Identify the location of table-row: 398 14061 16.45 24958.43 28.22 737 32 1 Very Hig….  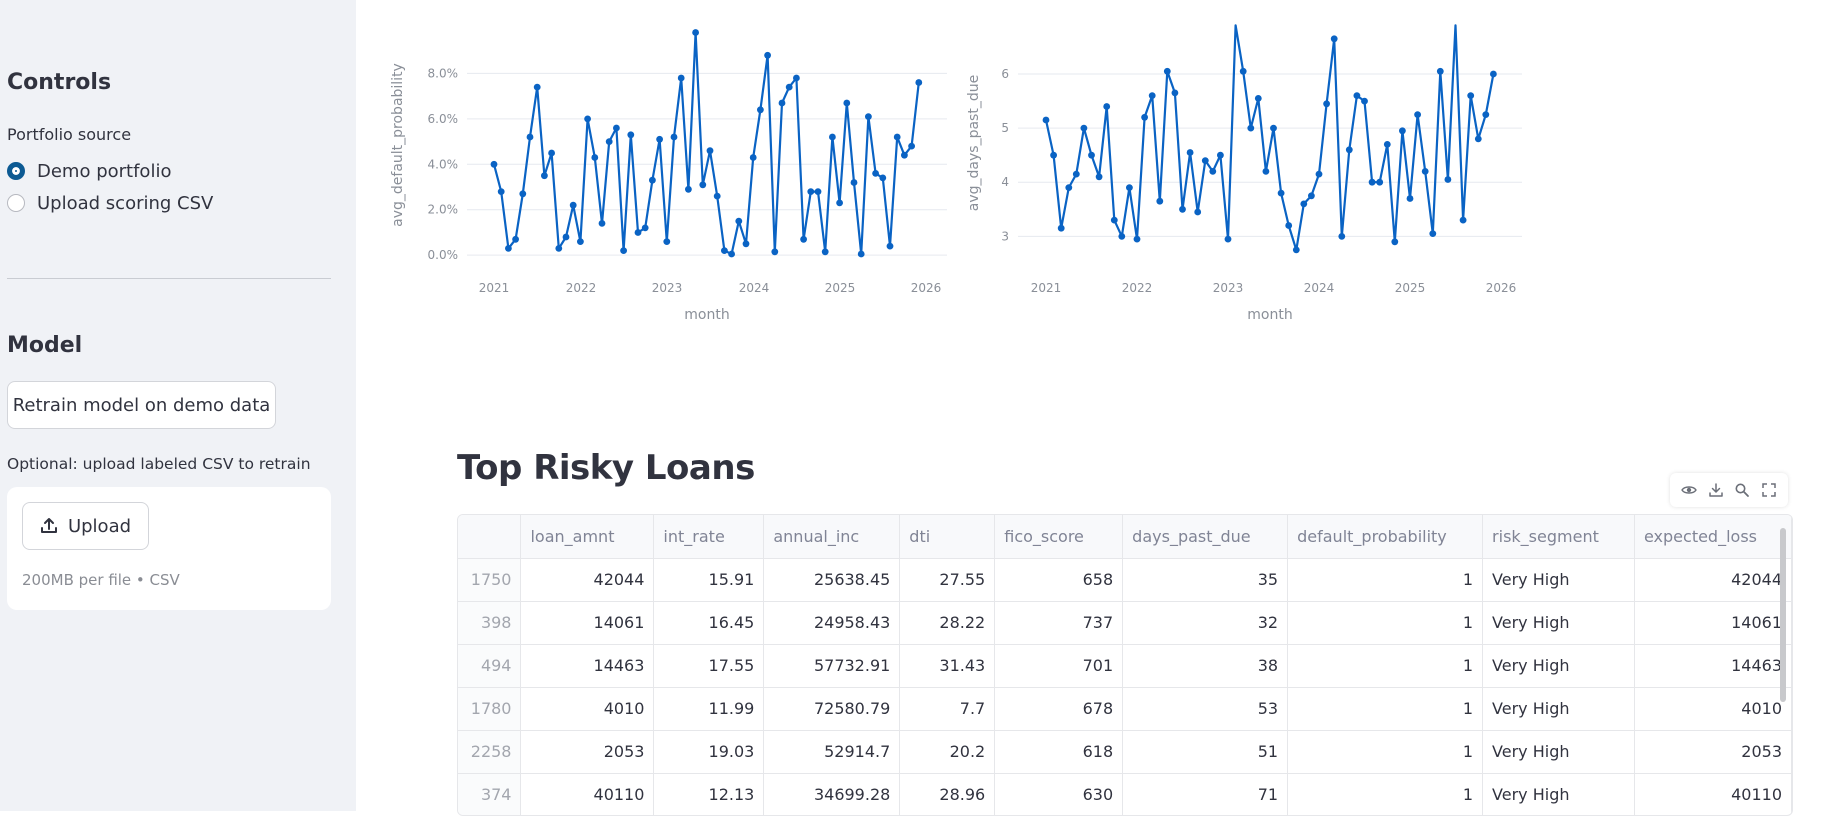
(1125, 623).